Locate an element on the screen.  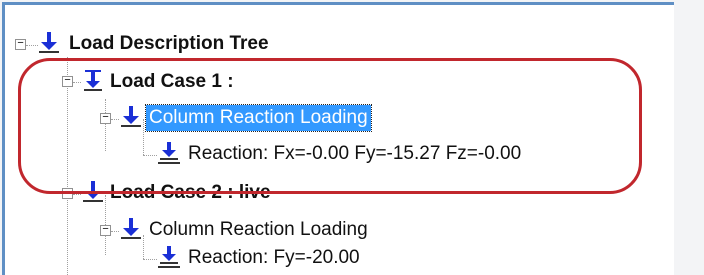
collapse-toggle-load-case-2: − is located at coordinates (67, 193).